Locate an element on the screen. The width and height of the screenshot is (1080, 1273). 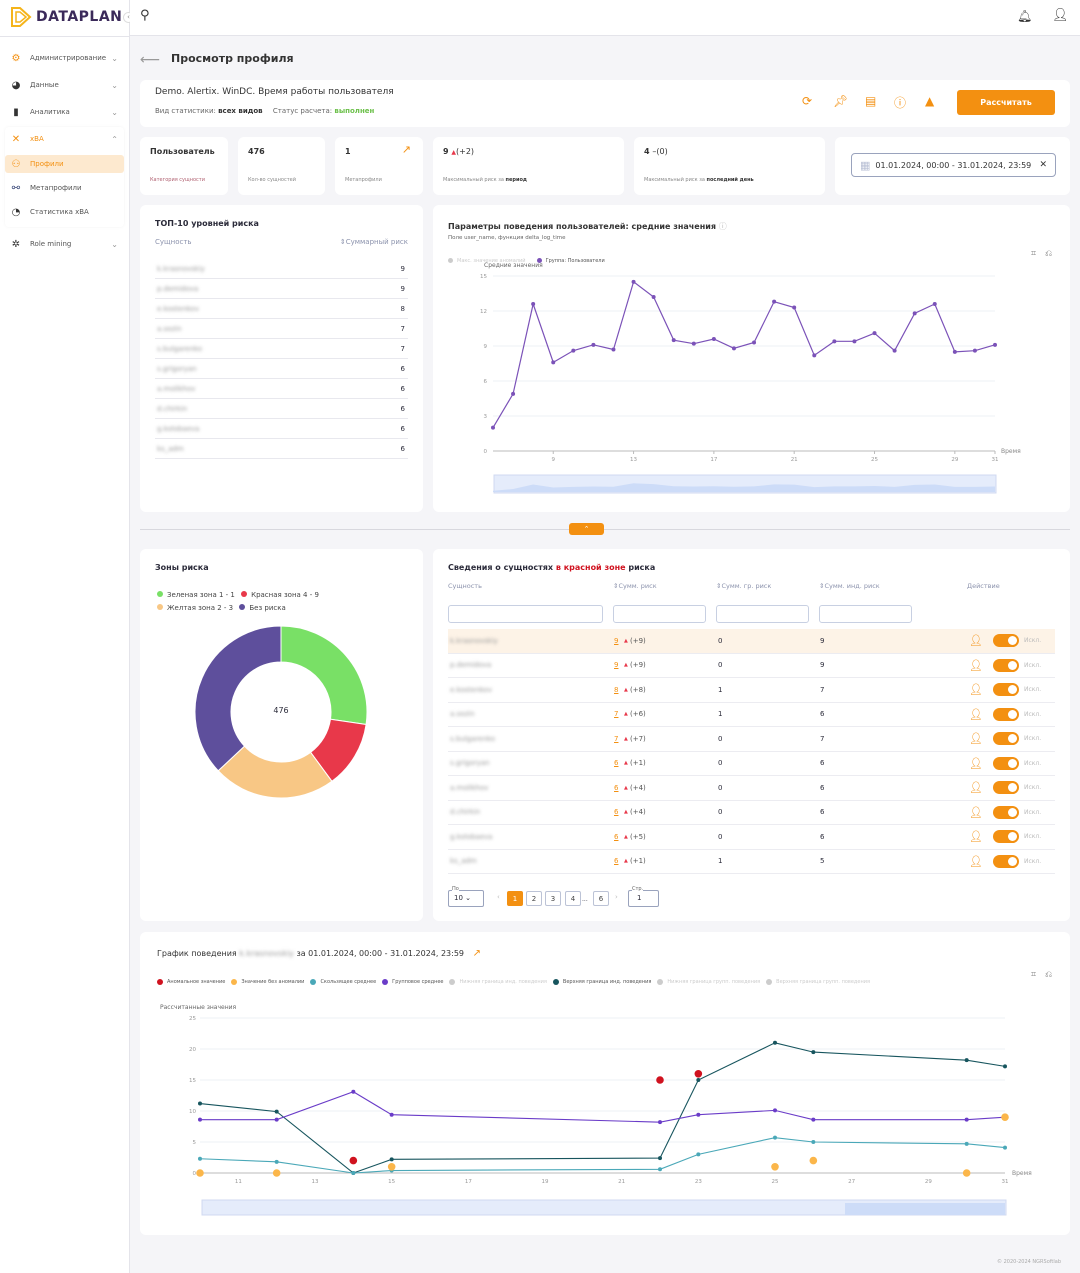
table-row: k.krasnovskiy 9 ▲ (+9) 0 9 👤︎ Искл. is located at coordinates (751, 641).